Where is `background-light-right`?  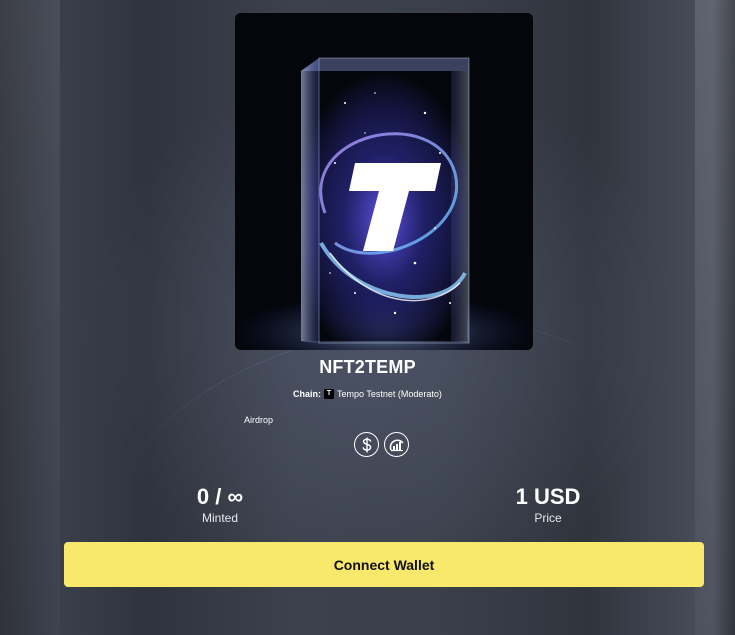
background-light-right is located at coordinates (715, 317).